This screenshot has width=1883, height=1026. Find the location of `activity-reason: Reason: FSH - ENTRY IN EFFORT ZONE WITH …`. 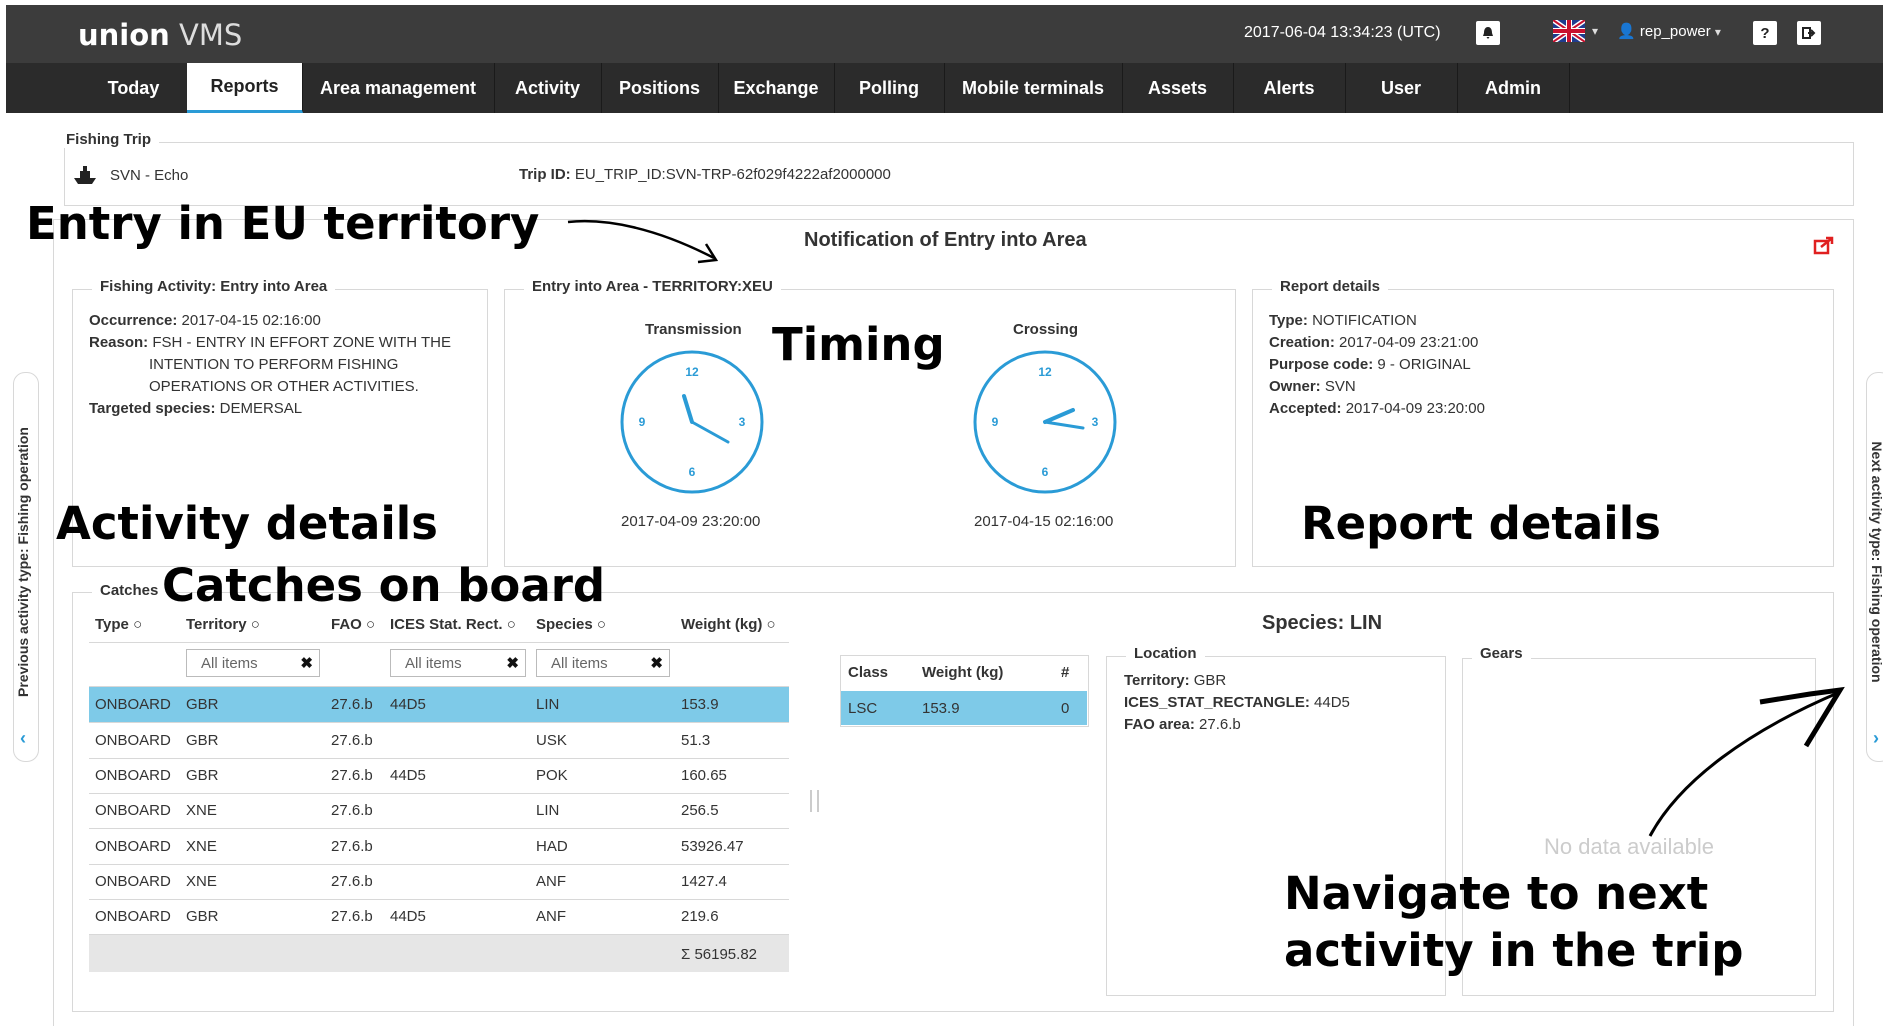

activity-reason: Reason: FSH - ENTRY IN EFFORT ZONE WITH … is located at coordinates (270, 342).